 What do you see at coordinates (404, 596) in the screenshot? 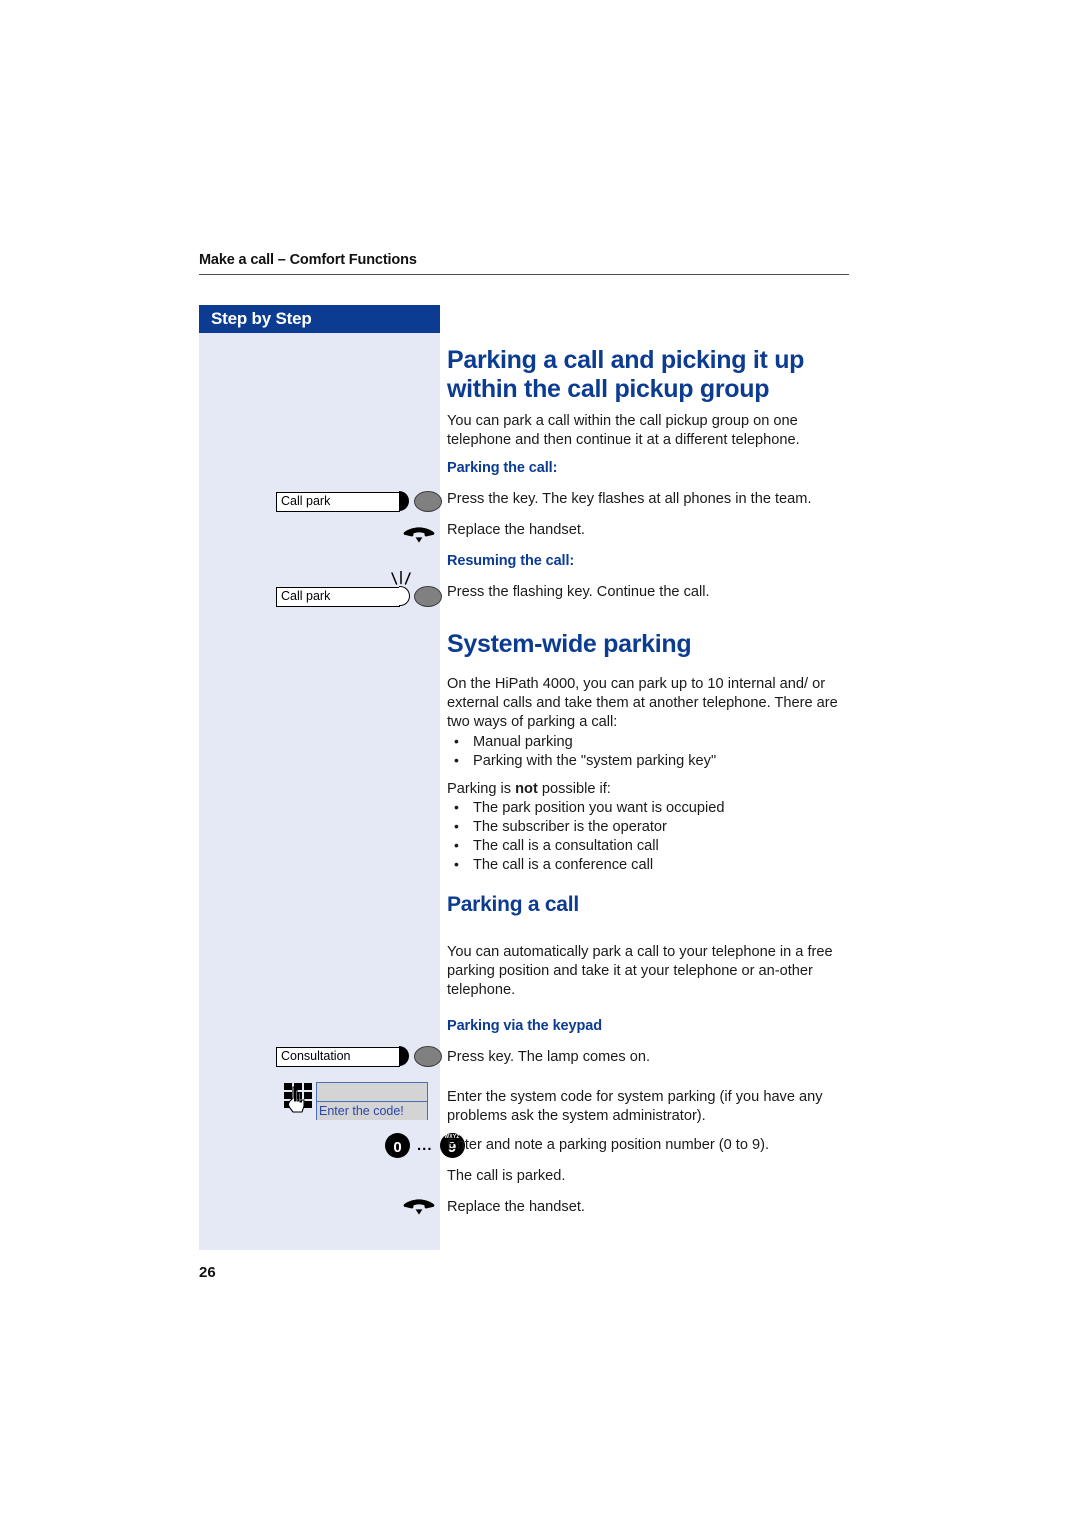
I see `key-led-flashing-icon` at bounding box center [404, 596].